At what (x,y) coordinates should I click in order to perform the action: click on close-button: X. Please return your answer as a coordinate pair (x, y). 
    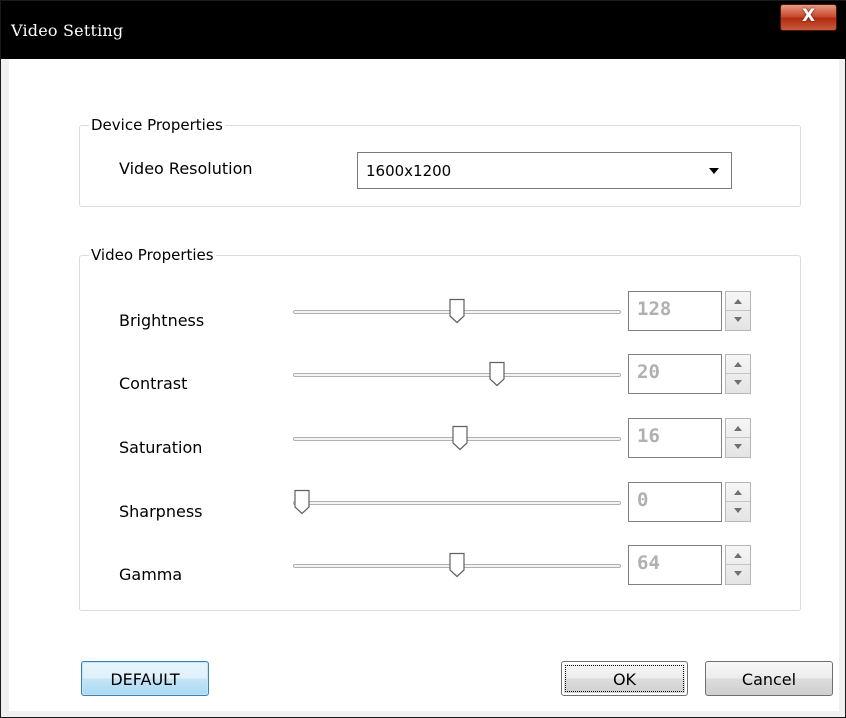
    Looking at the image, I should click on (808, 17).